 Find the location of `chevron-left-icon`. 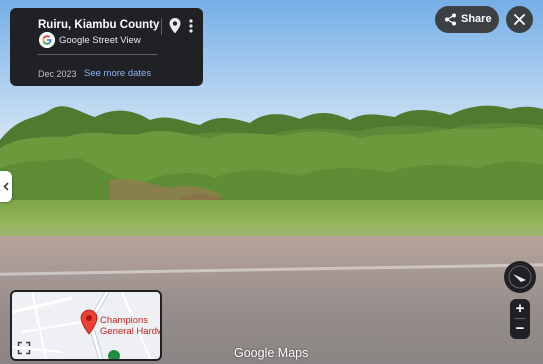

chevron-left-icon is located at coordinates (6, 186).